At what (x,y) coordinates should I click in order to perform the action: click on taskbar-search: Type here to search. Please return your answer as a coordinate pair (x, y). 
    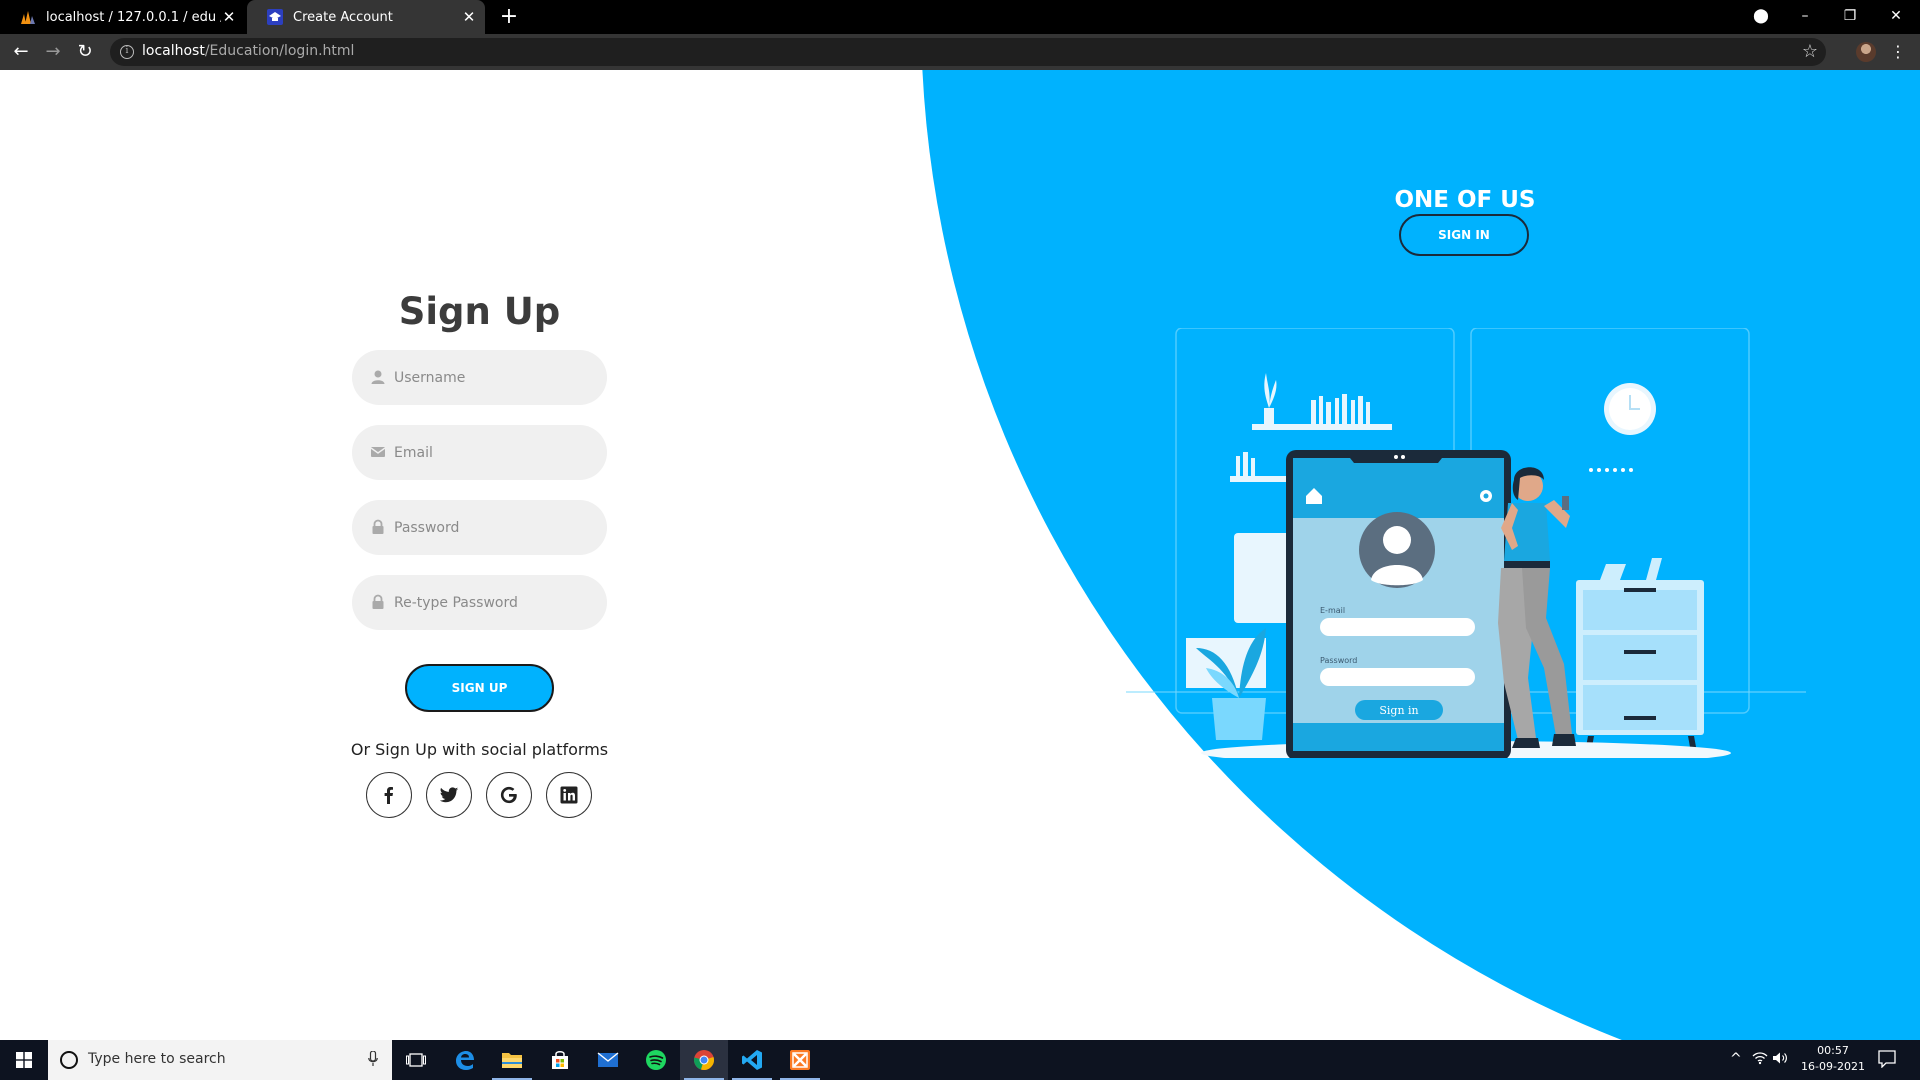
    Looking at the image, I should click on (220, 1060).